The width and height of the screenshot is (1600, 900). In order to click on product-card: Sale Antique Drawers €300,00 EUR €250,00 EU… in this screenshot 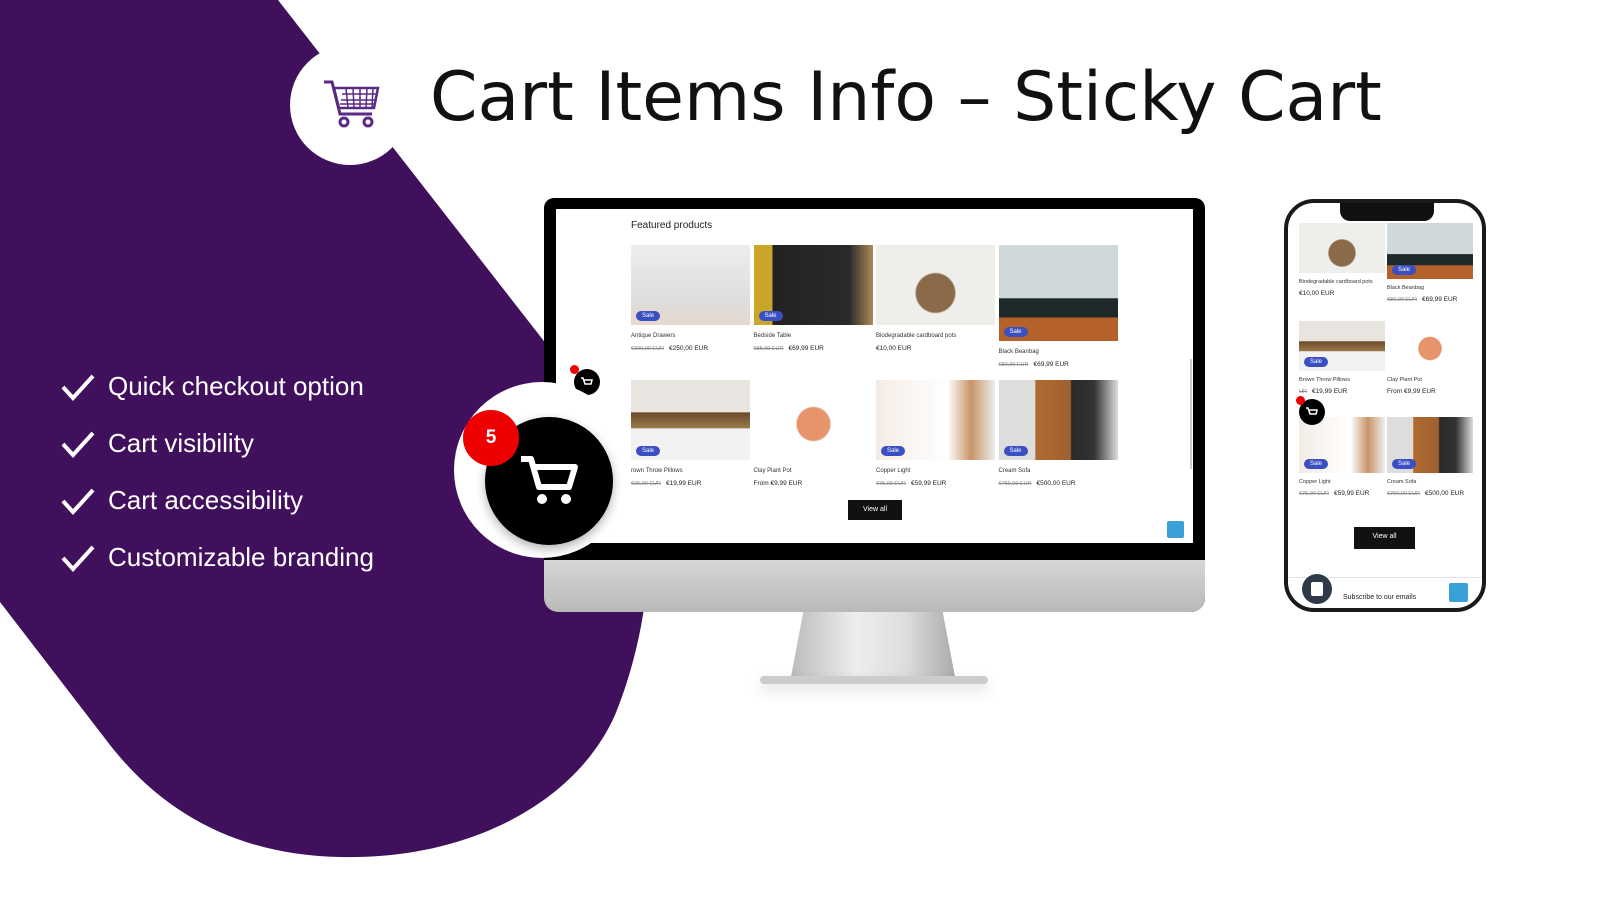, I will do `click(690, 298)`.